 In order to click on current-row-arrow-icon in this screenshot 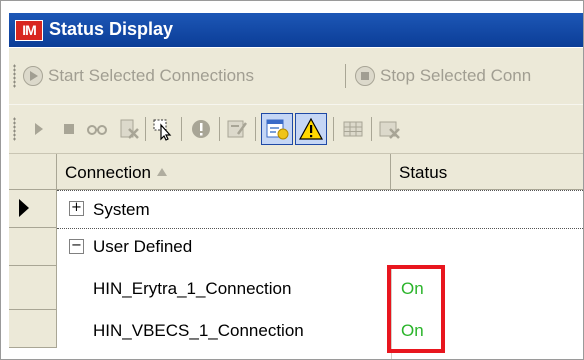, I will do `click(24, 208)`.